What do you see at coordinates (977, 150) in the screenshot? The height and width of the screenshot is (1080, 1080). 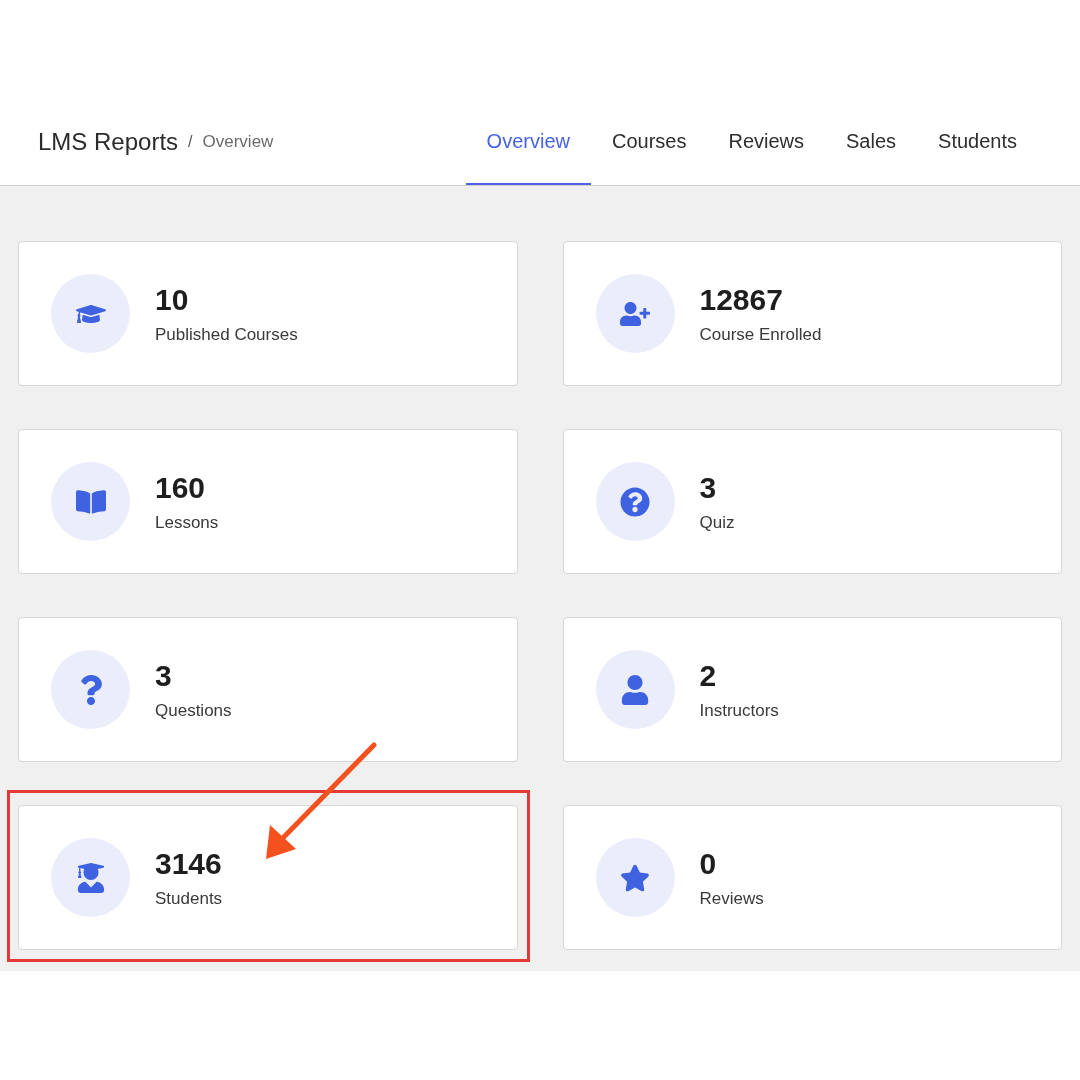 I see `nav-tab: Students` at bounding box center [977, 150].